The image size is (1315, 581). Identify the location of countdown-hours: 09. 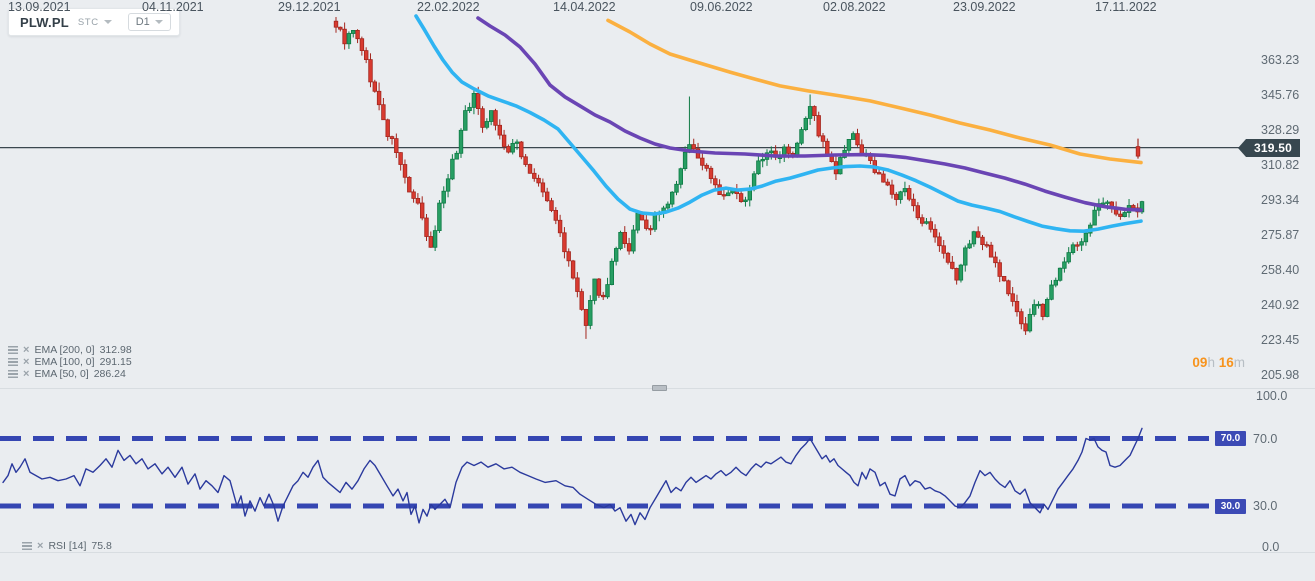
(1200, 362).